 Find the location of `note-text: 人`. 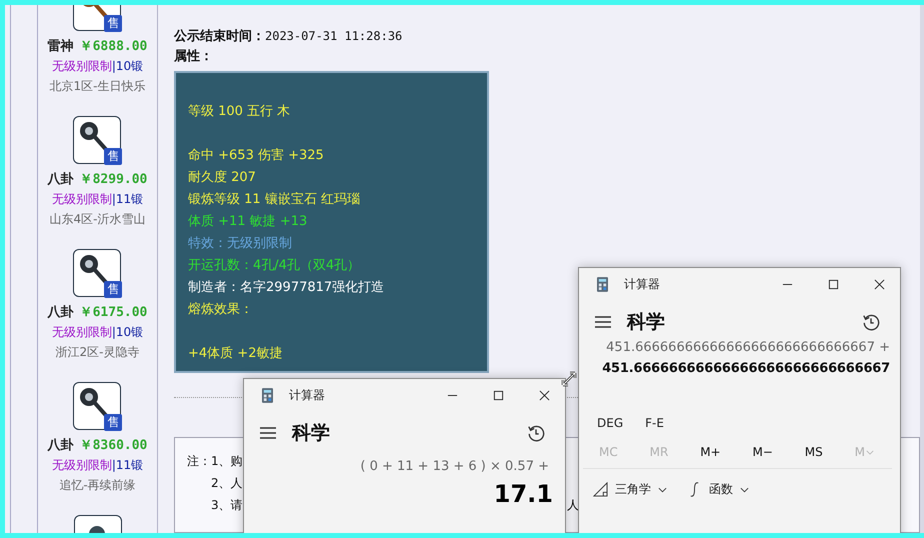

note-text: 人 is located at coordinates (573, 505).